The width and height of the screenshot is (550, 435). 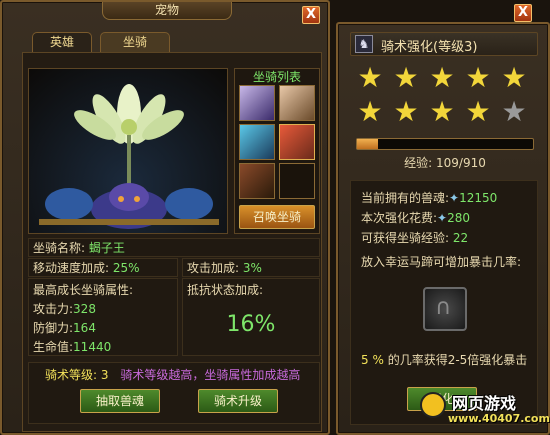 What do you see at coordinates (167, 11) in the screenshot?
I see `panel-title: 宠物` at bounding box center [167, 11].